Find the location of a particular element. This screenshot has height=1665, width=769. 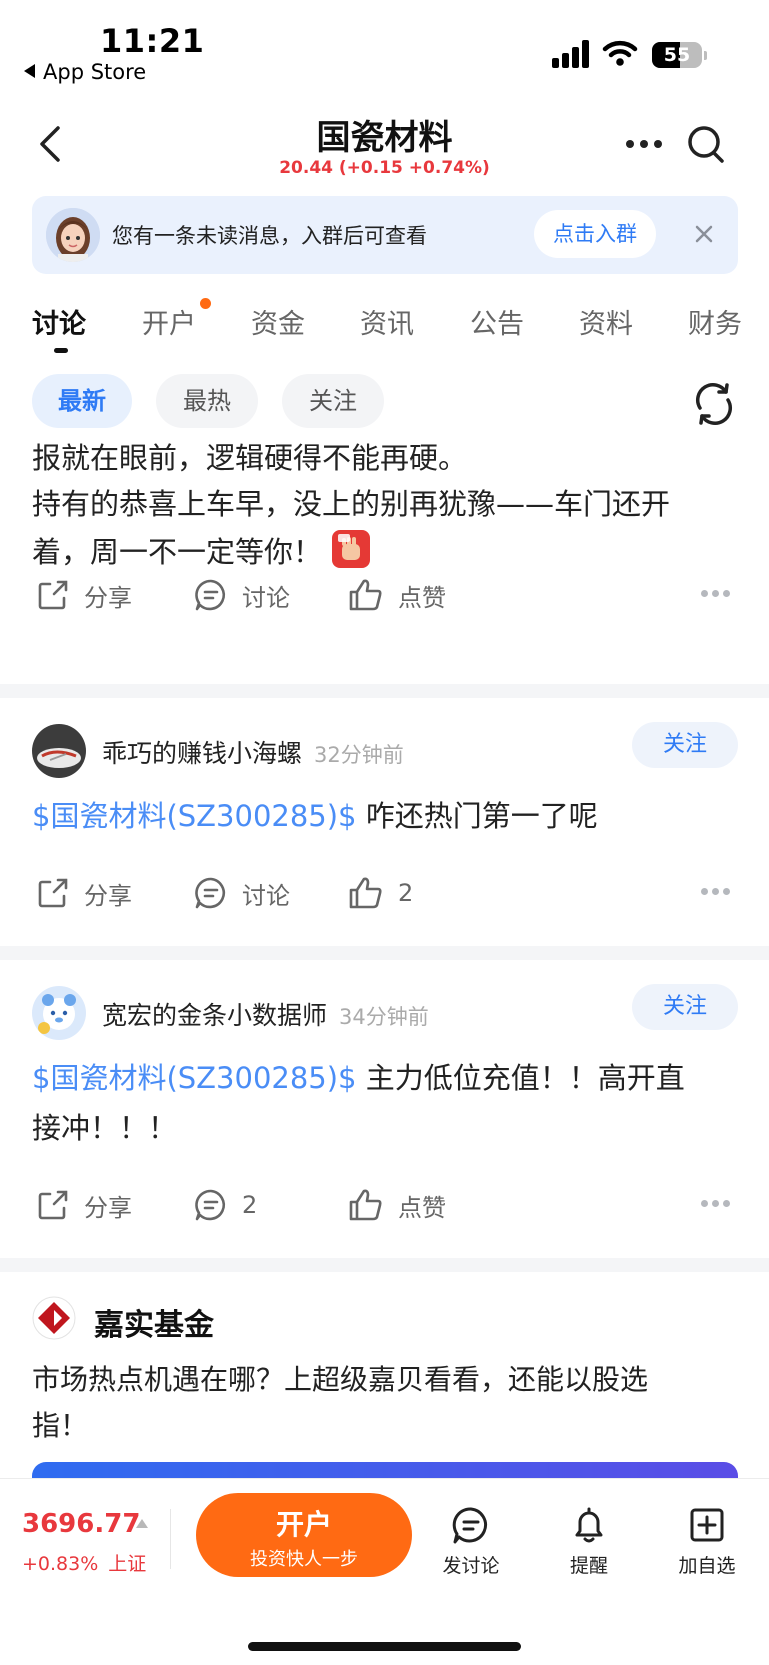

fist-salute-emoji-icon is located at coordinates (351, 549).